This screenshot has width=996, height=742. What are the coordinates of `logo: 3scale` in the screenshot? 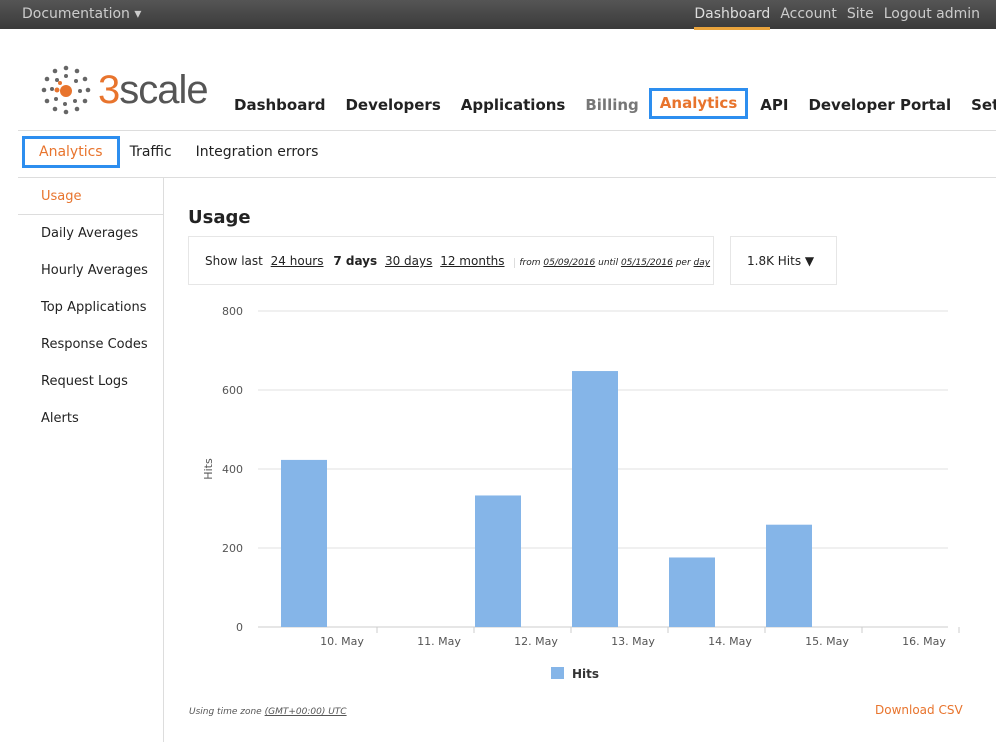 It's located at (124, 90).